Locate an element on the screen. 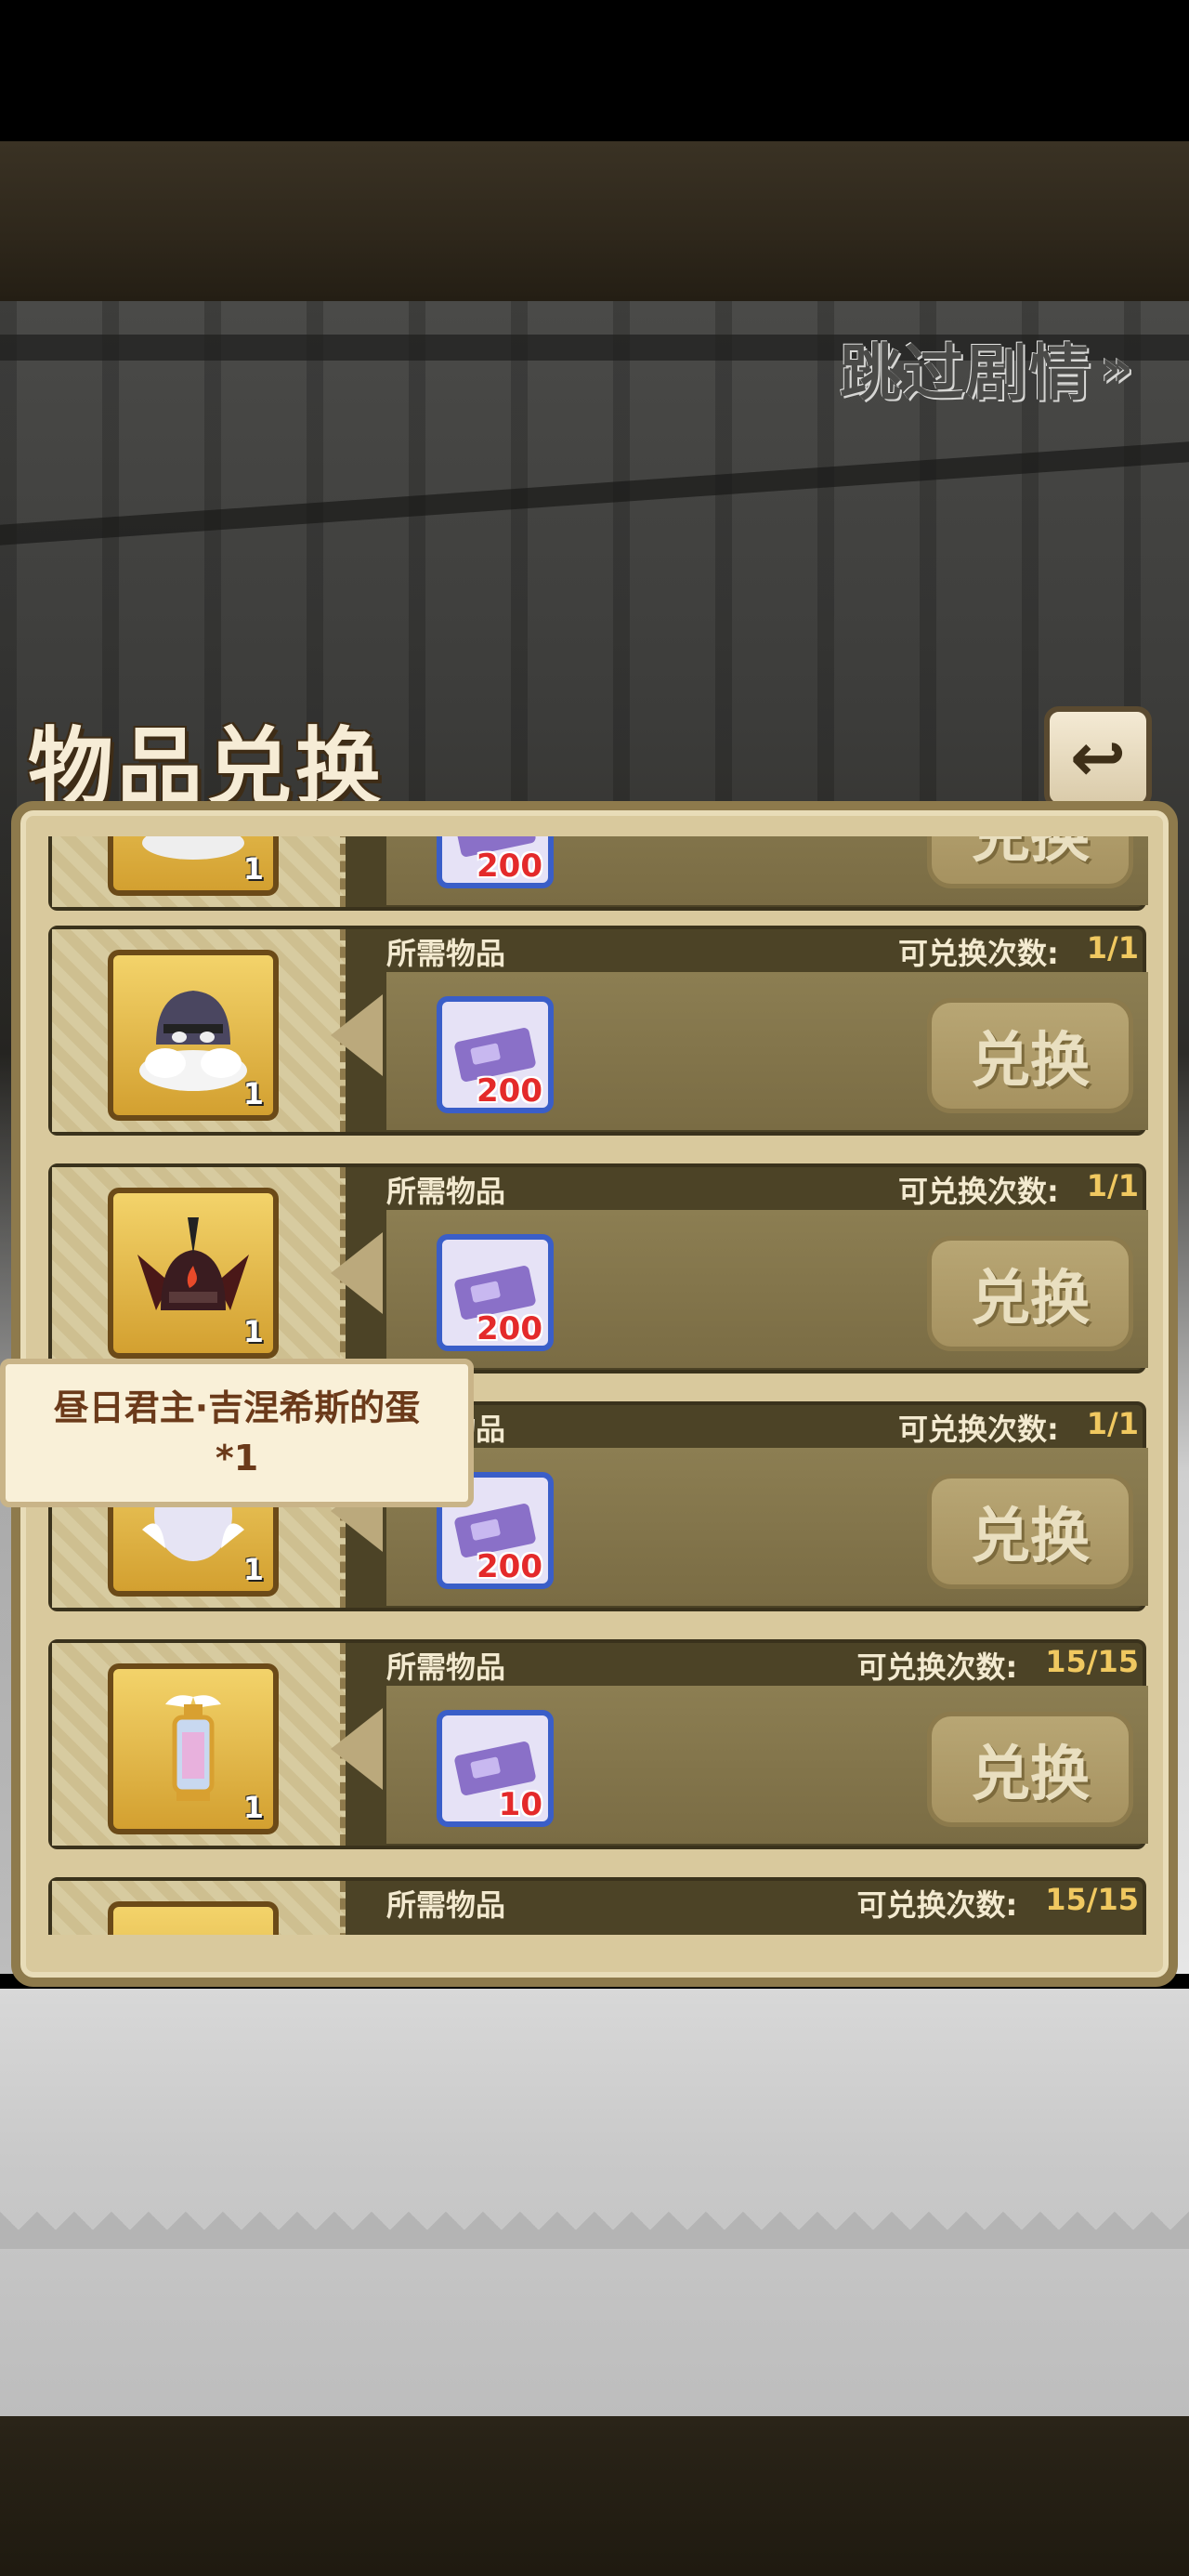 The height and width of the screenshot is (2576, 1189). hood-egg-icon is located at coordinates (193, 848).